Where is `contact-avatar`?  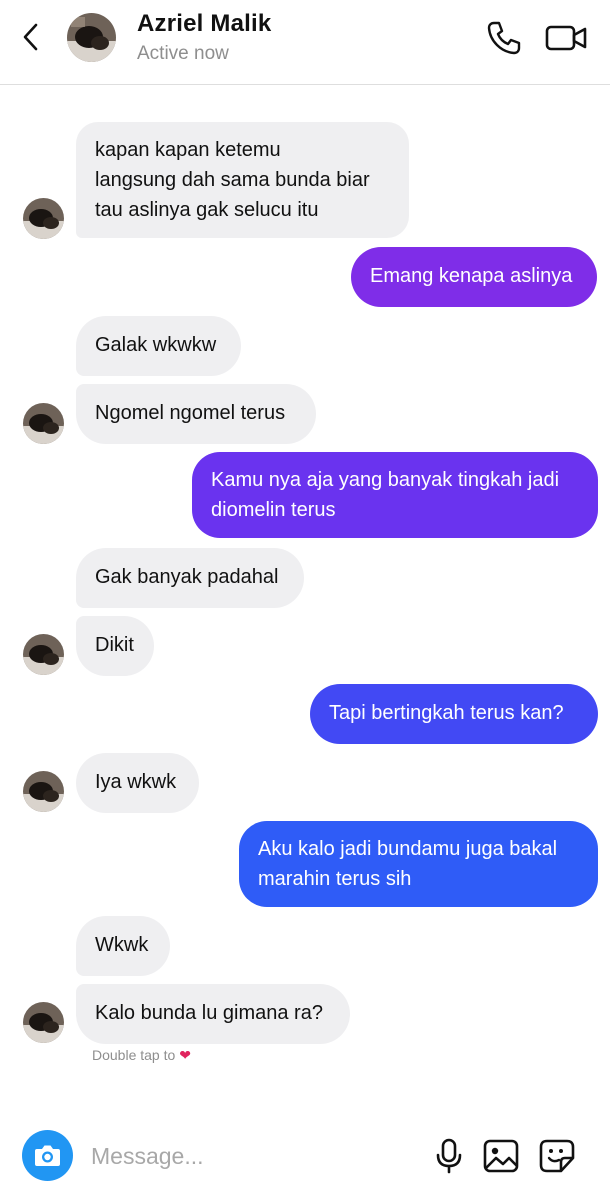
contact-avatar is located at coordinates (91, 37).